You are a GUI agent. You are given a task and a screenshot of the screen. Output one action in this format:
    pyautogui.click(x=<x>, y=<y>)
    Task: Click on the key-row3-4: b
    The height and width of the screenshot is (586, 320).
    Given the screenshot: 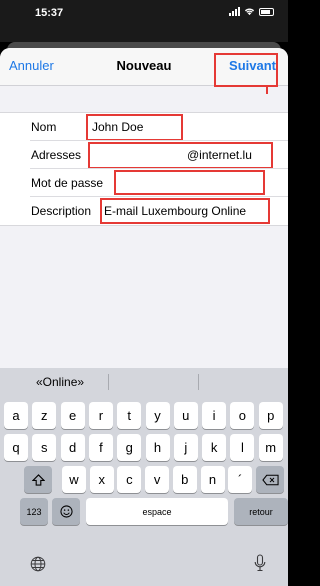 What is the action you would take?
    pyautogui.click(x=184, y=479)
    